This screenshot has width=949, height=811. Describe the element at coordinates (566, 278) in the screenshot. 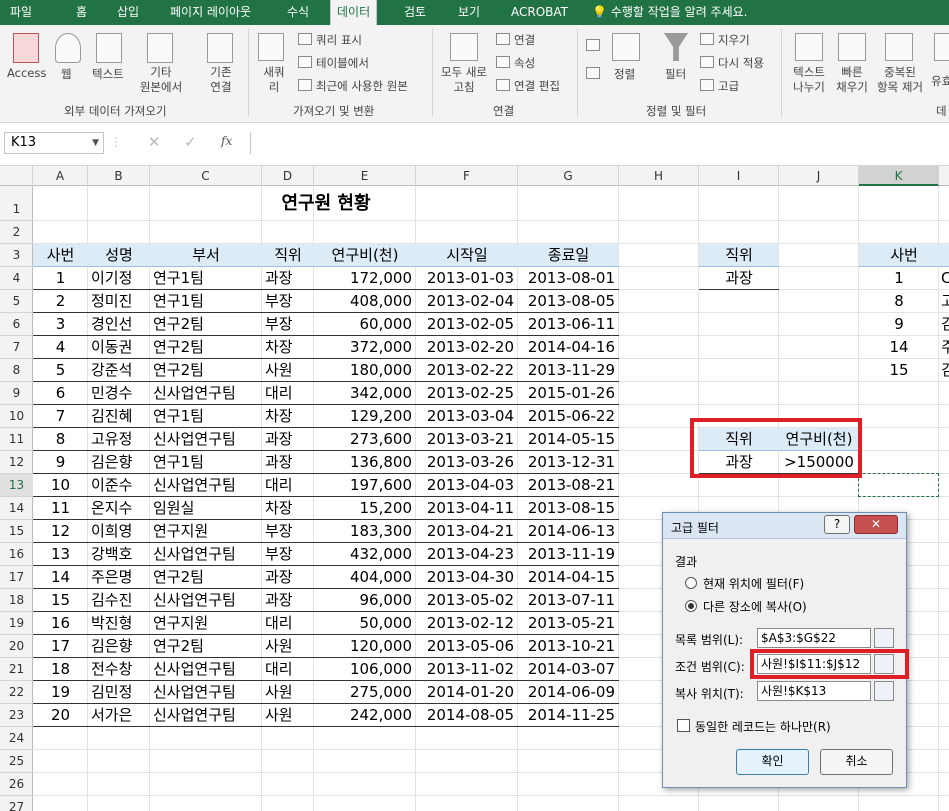

I see `table-cell: 2013-08-01` at that location.